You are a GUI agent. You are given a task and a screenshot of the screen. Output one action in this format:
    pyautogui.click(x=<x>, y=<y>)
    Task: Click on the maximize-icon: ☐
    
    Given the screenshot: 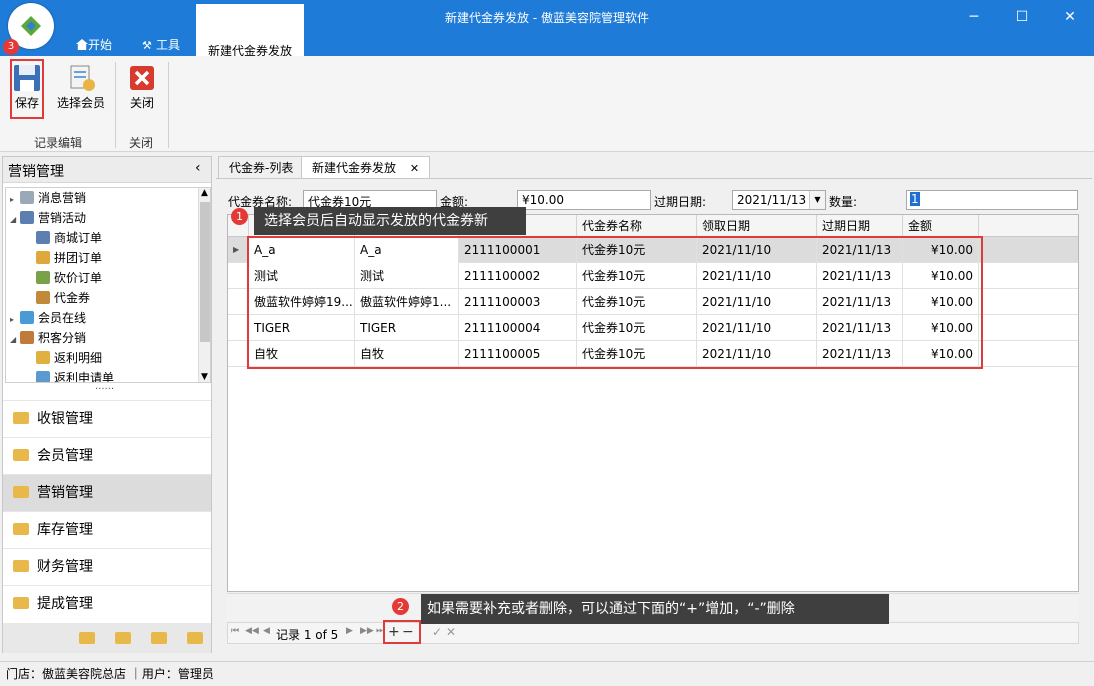 What is the action you would take?
    pyautogui.click(x=1022, y=17)
    